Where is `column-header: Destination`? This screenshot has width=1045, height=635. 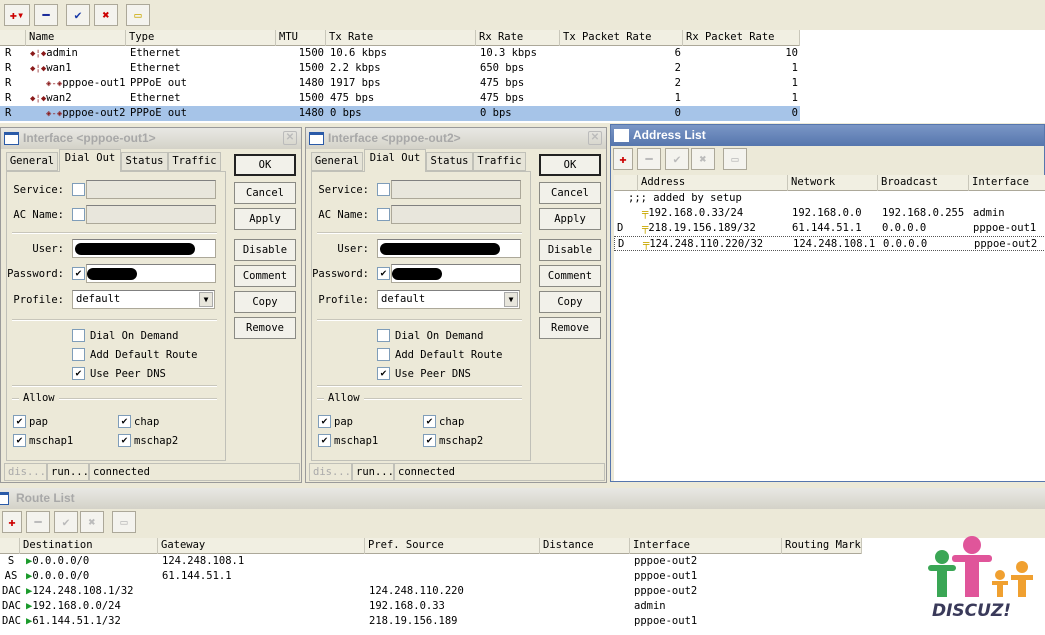
column-header: Destination is located at coordinates (89, 546).